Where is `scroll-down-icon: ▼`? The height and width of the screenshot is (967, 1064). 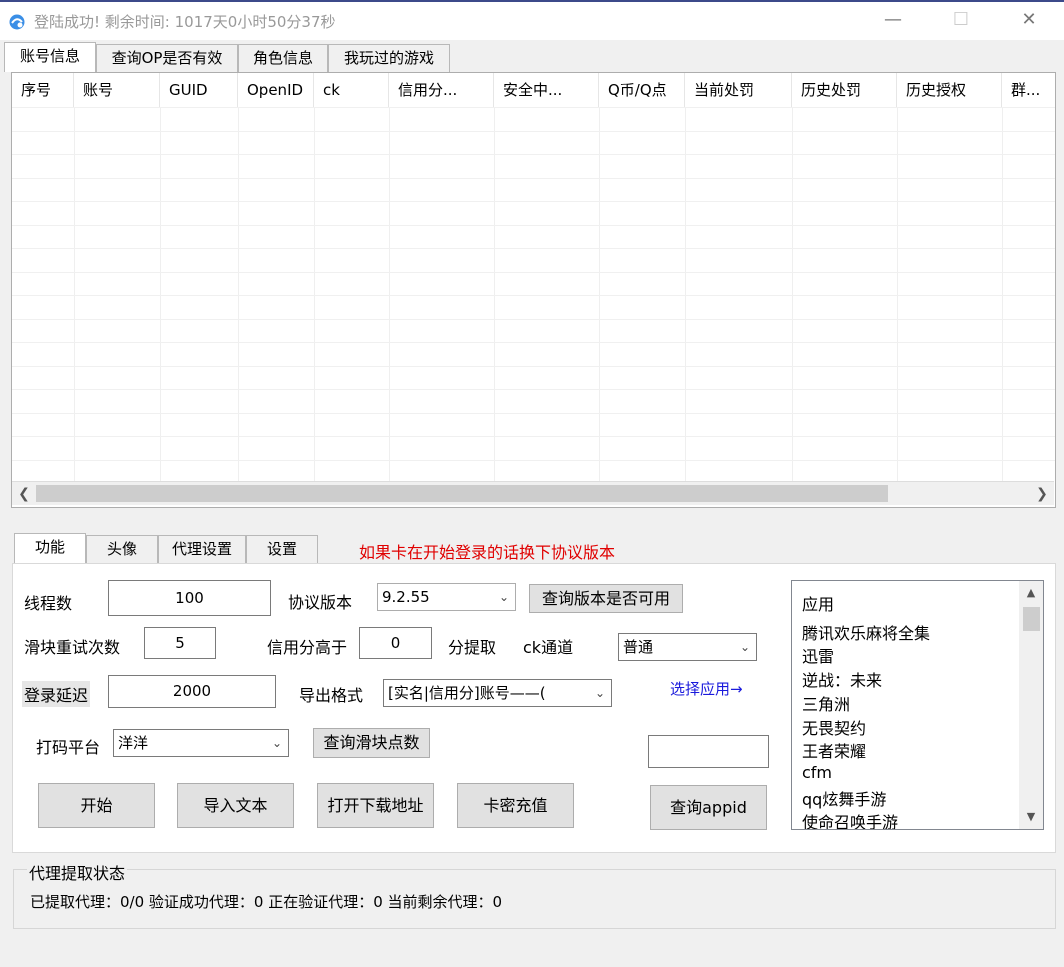
scroll-down-icon: ▼ is located at coordinates (1031, 817).